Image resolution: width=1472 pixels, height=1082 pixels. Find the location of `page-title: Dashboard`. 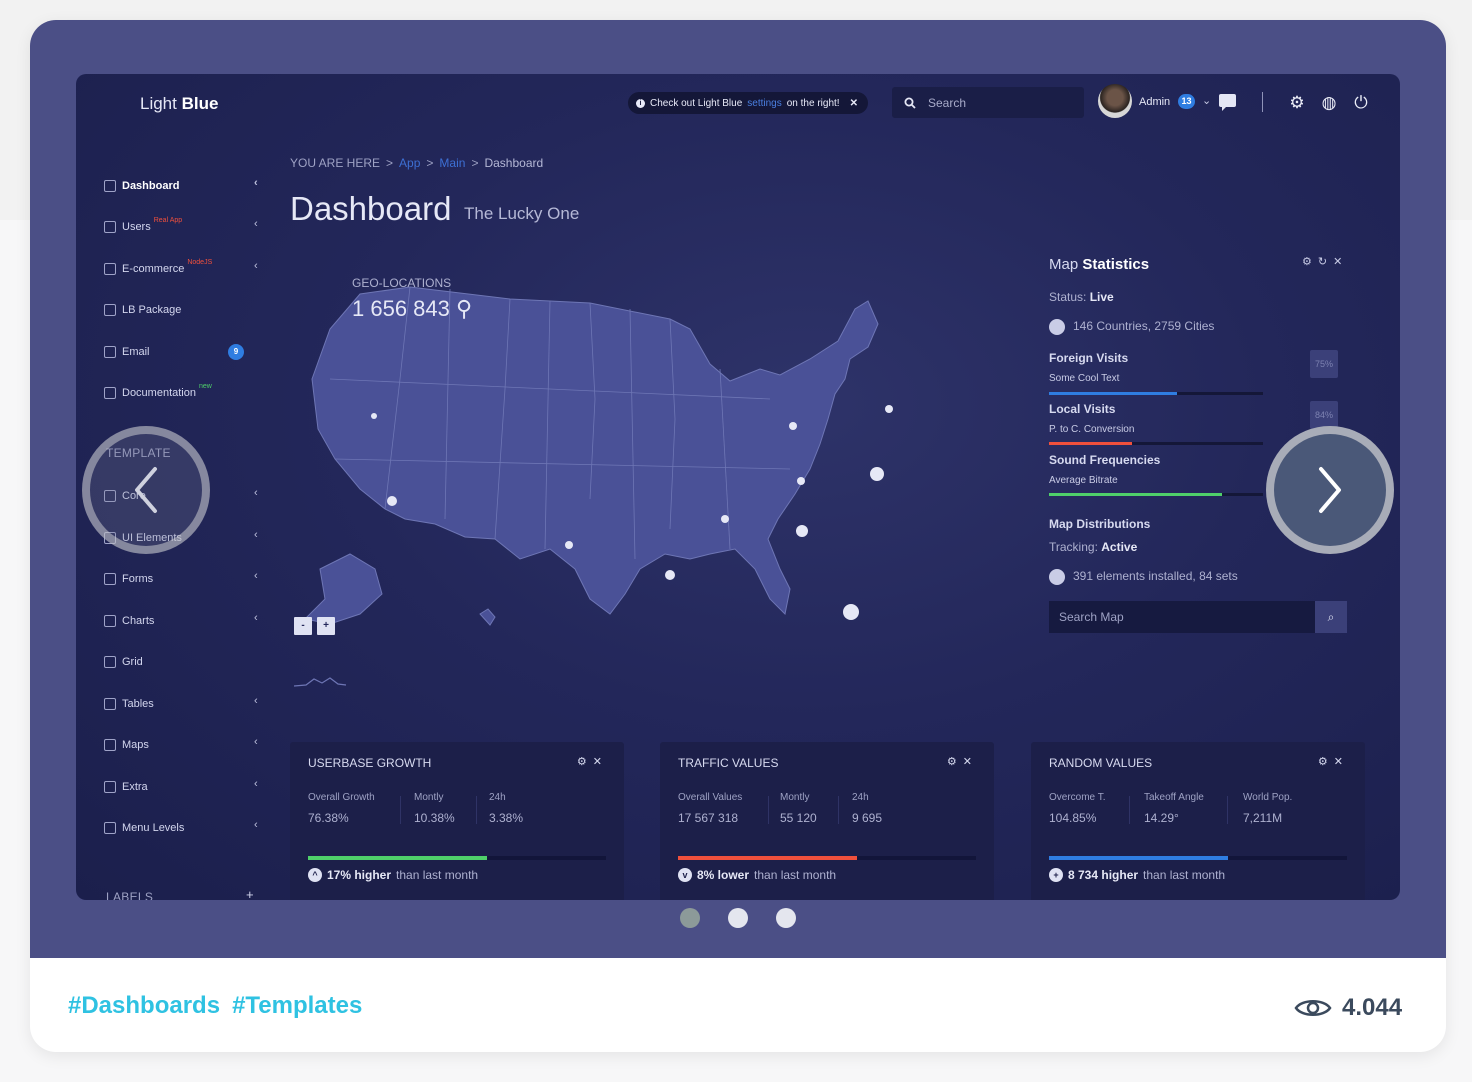

page-title: Dashboard is located at coordinates (371, 208).